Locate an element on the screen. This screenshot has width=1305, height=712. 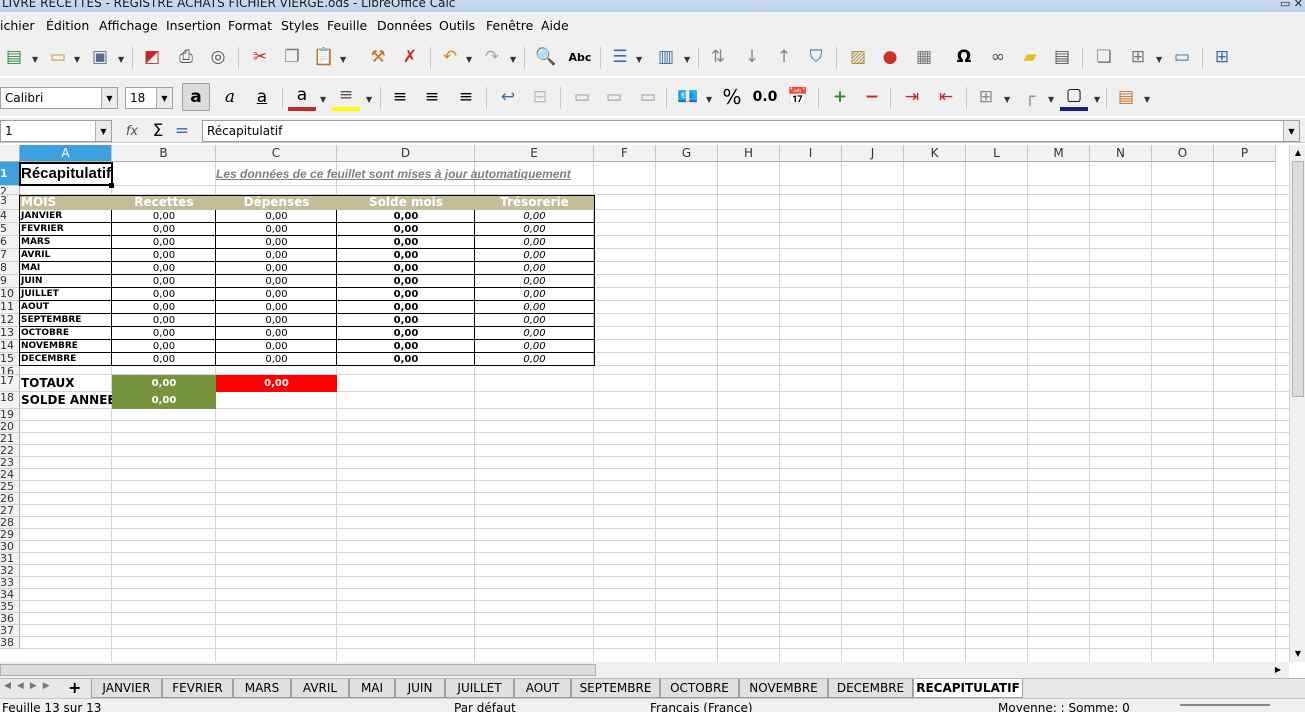
formula-icon: = is located at coordinates (182, 131).